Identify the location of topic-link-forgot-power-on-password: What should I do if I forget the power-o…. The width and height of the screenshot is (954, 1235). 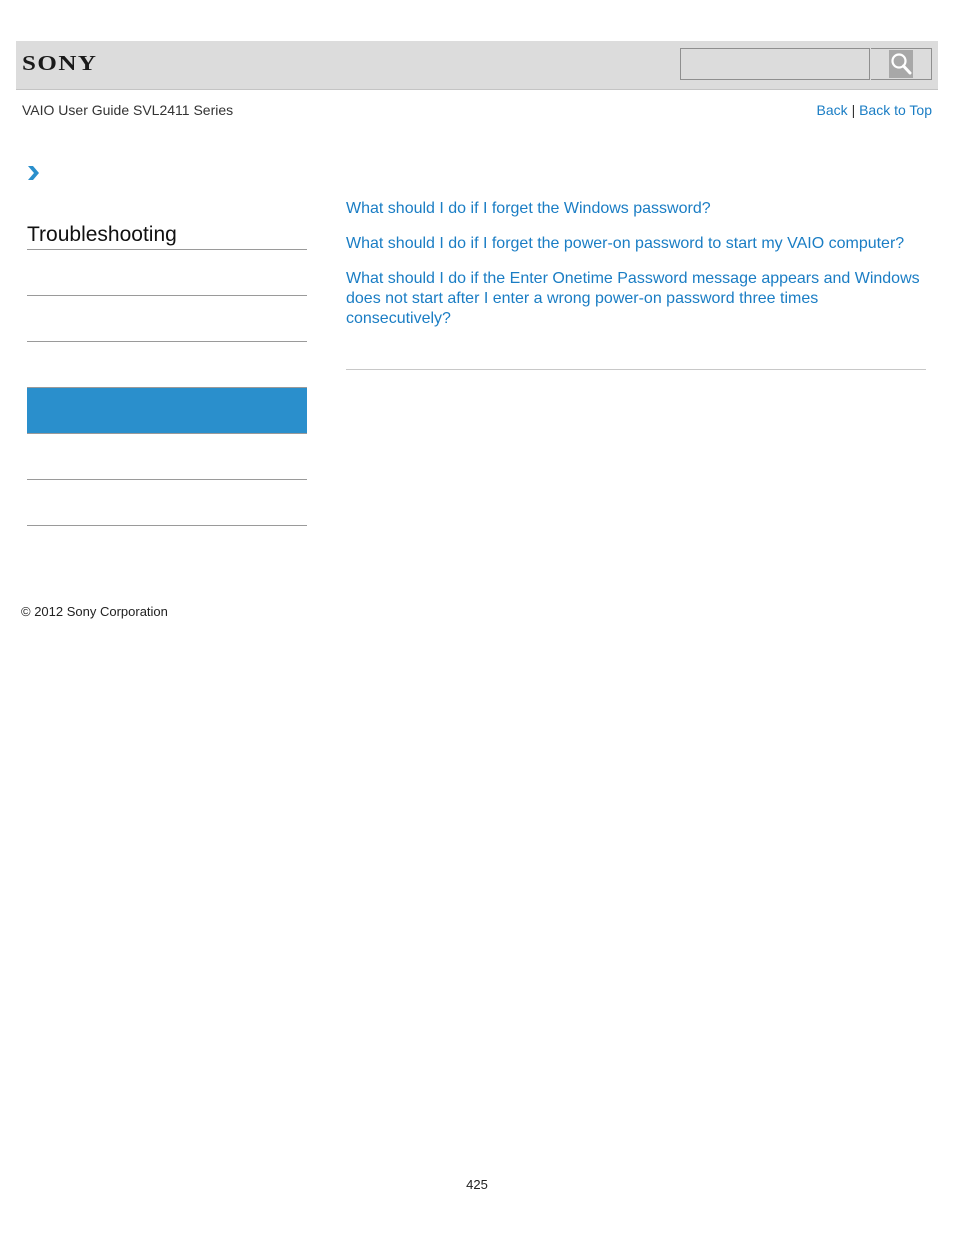
(636, 244).